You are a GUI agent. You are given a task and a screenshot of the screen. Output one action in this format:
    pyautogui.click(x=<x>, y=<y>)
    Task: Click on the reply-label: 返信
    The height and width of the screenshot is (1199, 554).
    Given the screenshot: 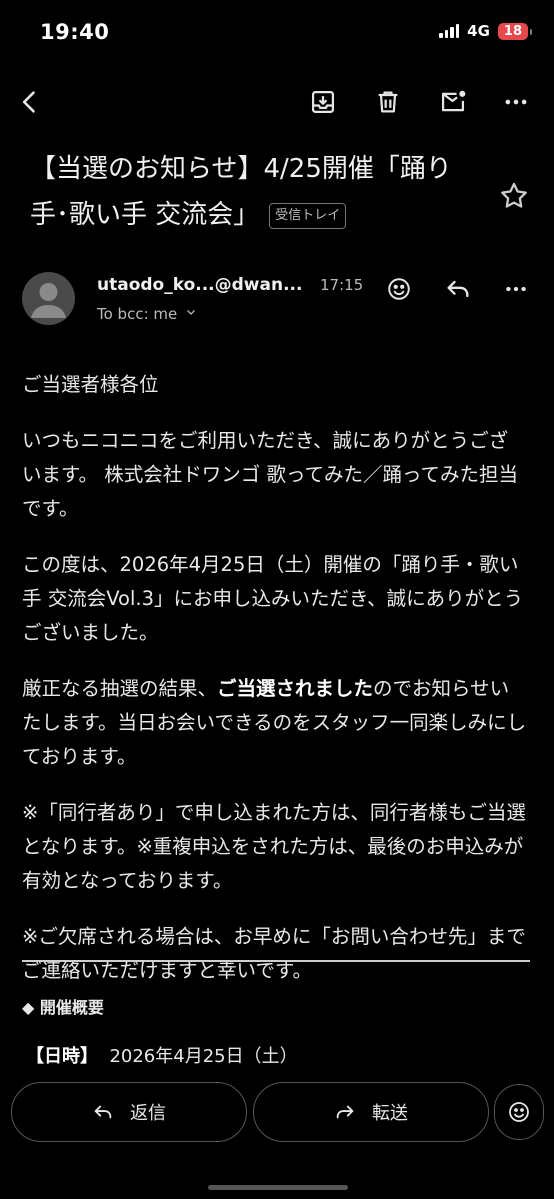 What is the action you would take?
    pyautogui.click(x=148, y=1113)
    